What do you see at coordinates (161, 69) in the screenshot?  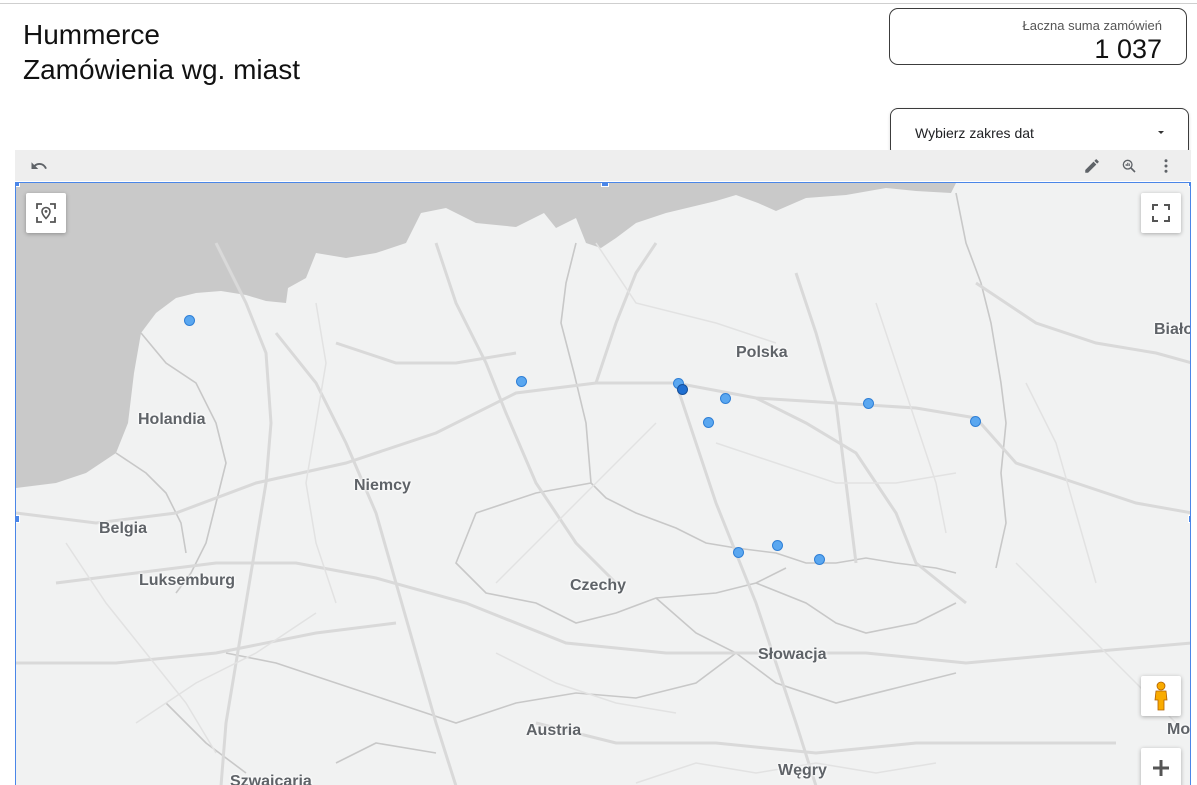 I see `title-line-subtitle: Zamówienia wg. miast` at bounding box center [161, 69].